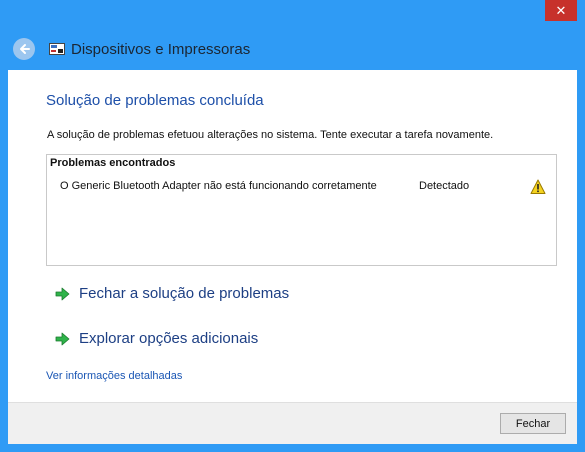 This screenshot has width=585, height=452. I want to click on problem-status: Detectado, so click(444, 186).